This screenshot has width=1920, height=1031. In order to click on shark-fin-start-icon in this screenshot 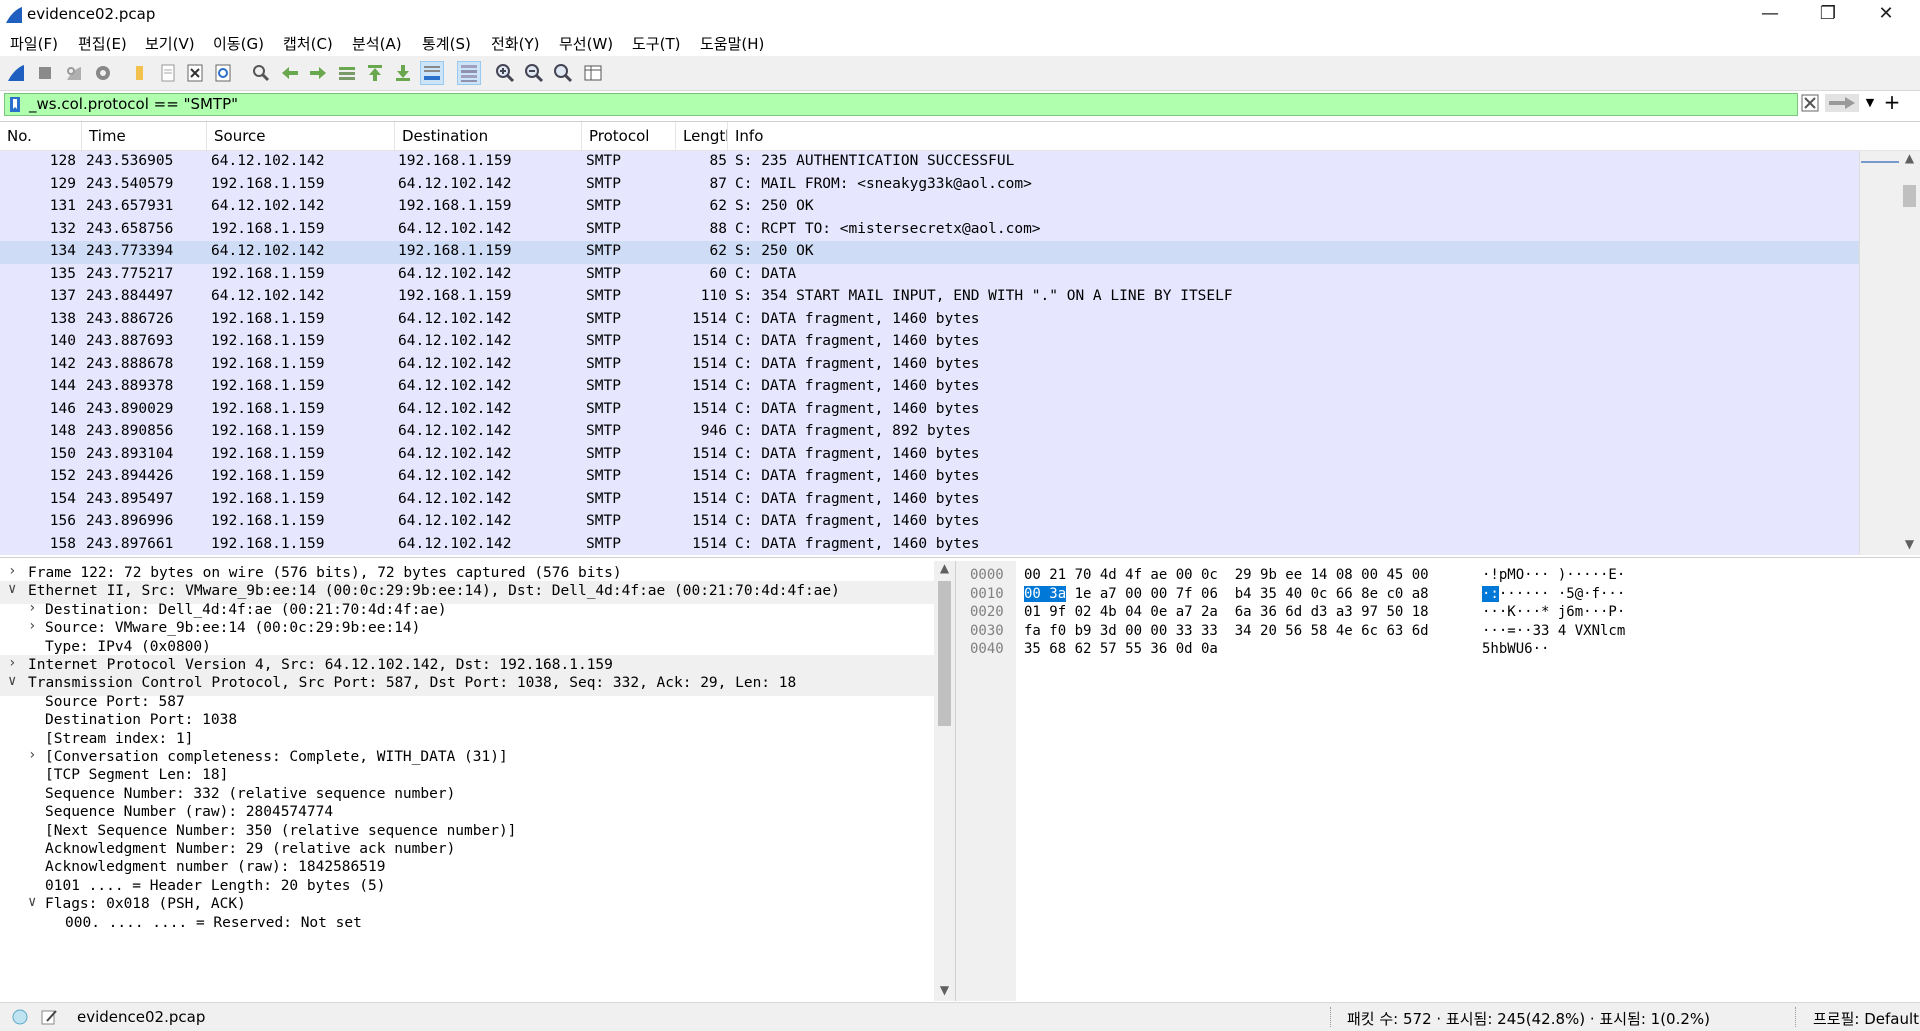, I will do `click(16, 73)`.